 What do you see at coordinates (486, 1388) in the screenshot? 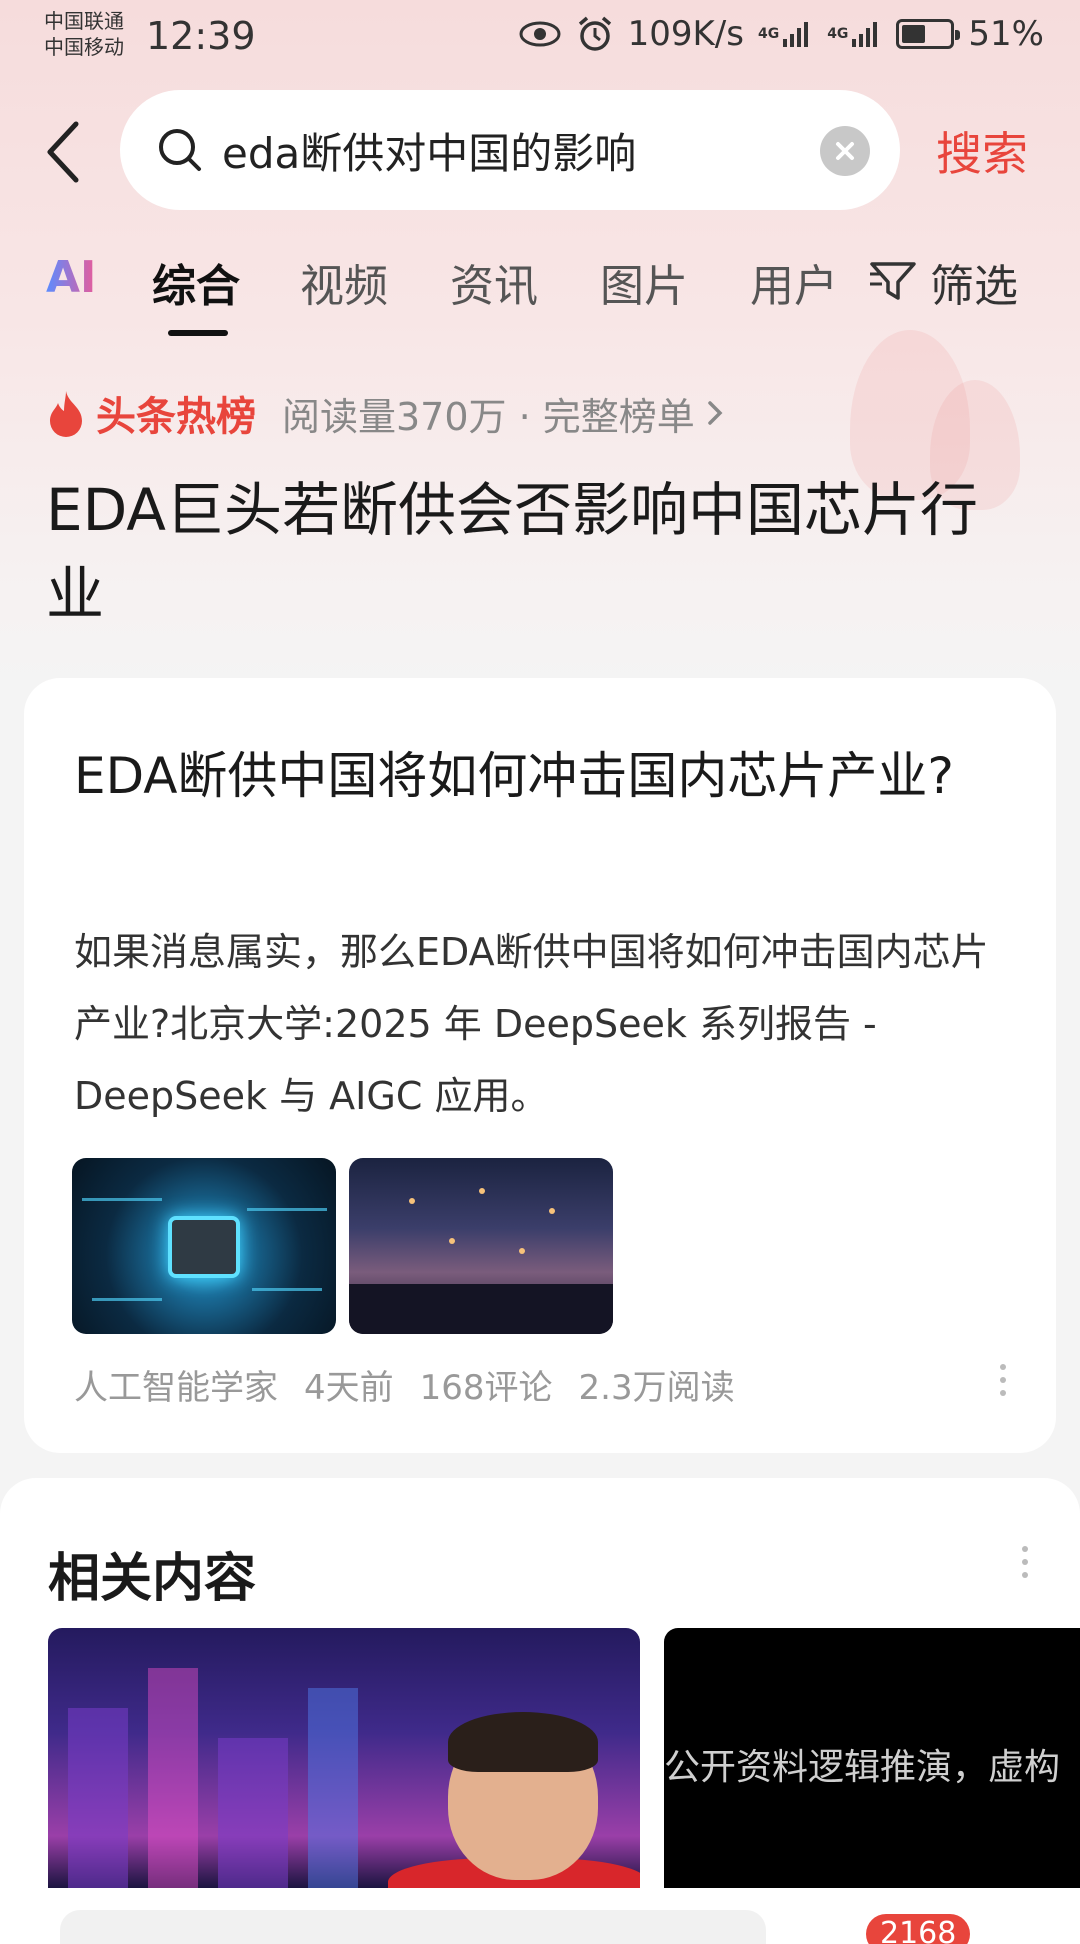
I see `card-comments: 168评论` at bounding box center [486, 1388].